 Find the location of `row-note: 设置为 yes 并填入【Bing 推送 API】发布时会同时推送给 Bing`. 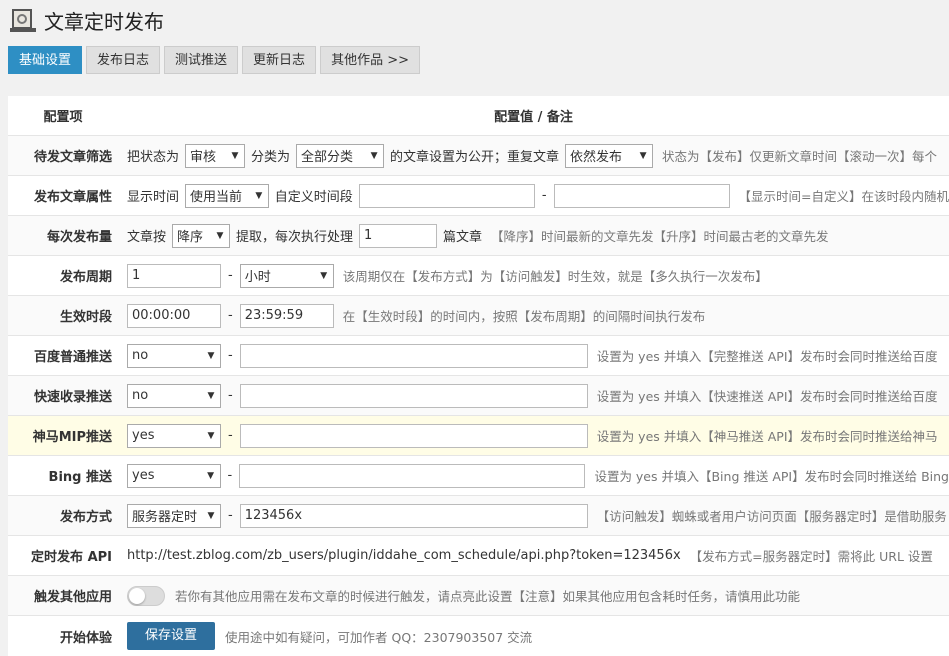

row-note: 设置为 yes 并填入【Bing 推送 API】发布时会同时推送给 Bing is located at coordinates (771, 476).